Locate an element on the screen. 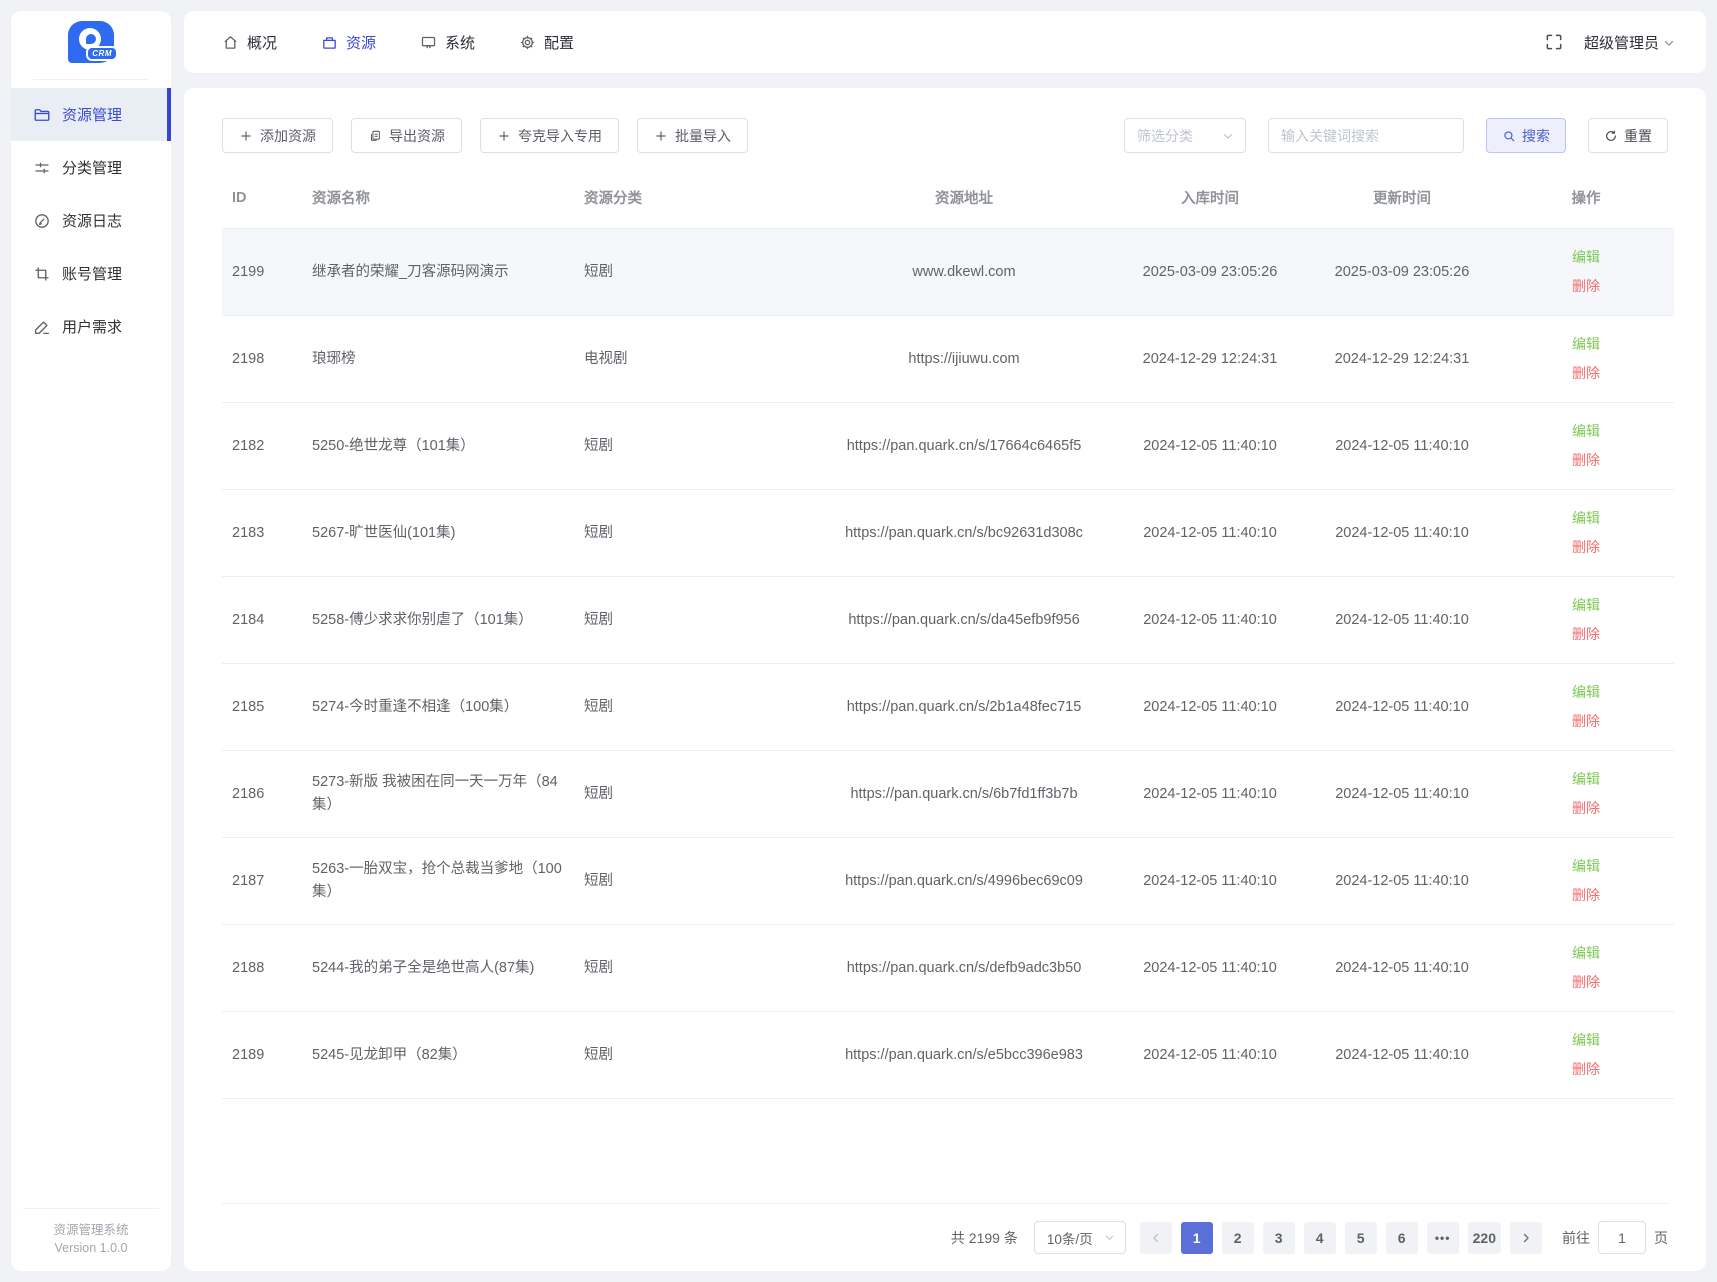 The width and height of the screenshot is (1717, 1282). col-category: 资源分类 is located at coordinates (613, 199).